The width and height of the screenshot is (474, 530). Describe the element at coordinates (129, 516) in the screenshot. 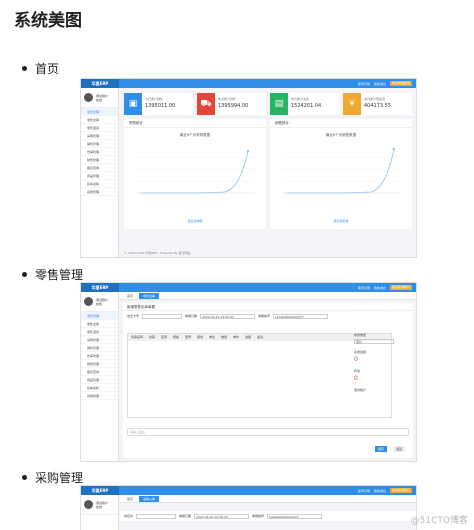

I see `supplier-label: 供应商` at that location.